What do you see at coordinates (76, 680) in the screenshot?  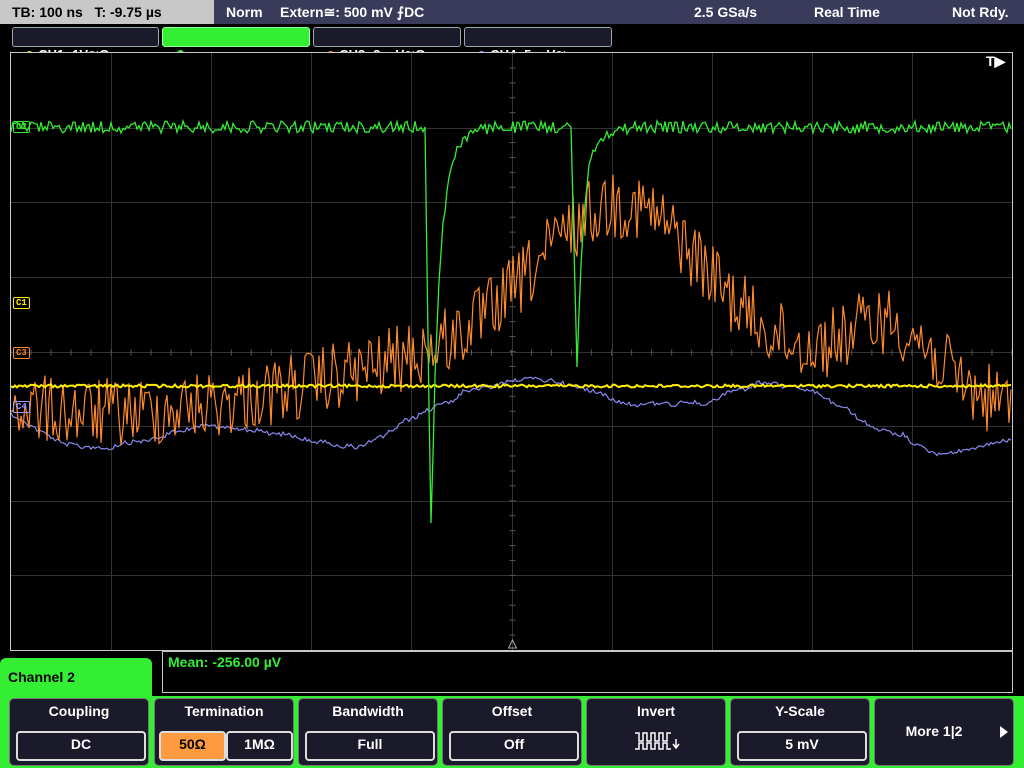 I see `menu-title: Channel 2` at bounding box center [76, 680].